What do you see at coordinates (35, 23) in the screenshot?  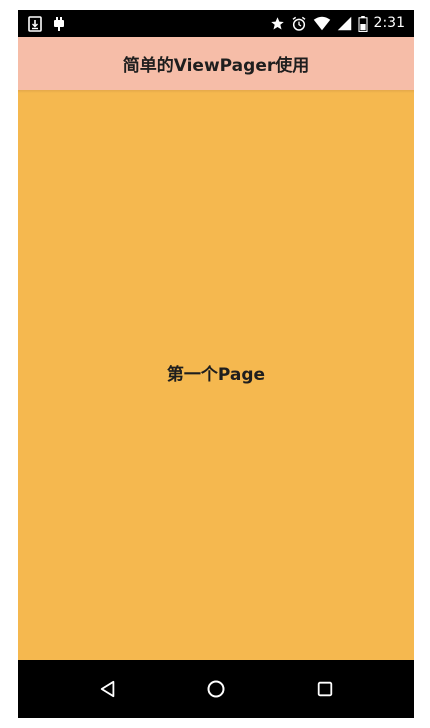 I see `download-notification-icon` at bounding box center [35, 23].